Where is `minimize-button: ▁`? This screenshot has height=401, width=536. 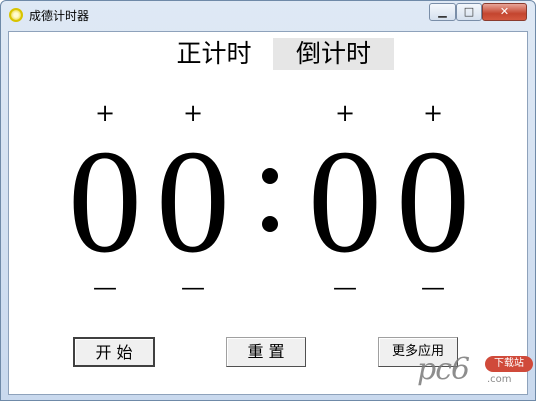 minimize-button: ▁ is located at coordinates (442, 12).